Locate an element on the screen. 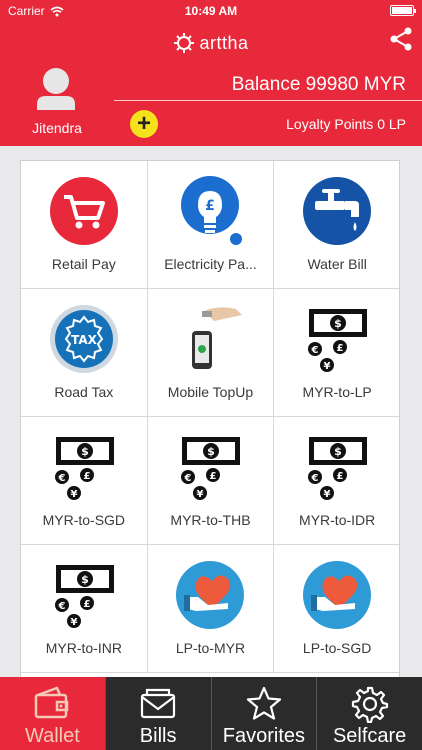 The width and height of the screenshot is (422, 750). status-bar: Carrier 10:49 AM is located at coordinates (211, 11).